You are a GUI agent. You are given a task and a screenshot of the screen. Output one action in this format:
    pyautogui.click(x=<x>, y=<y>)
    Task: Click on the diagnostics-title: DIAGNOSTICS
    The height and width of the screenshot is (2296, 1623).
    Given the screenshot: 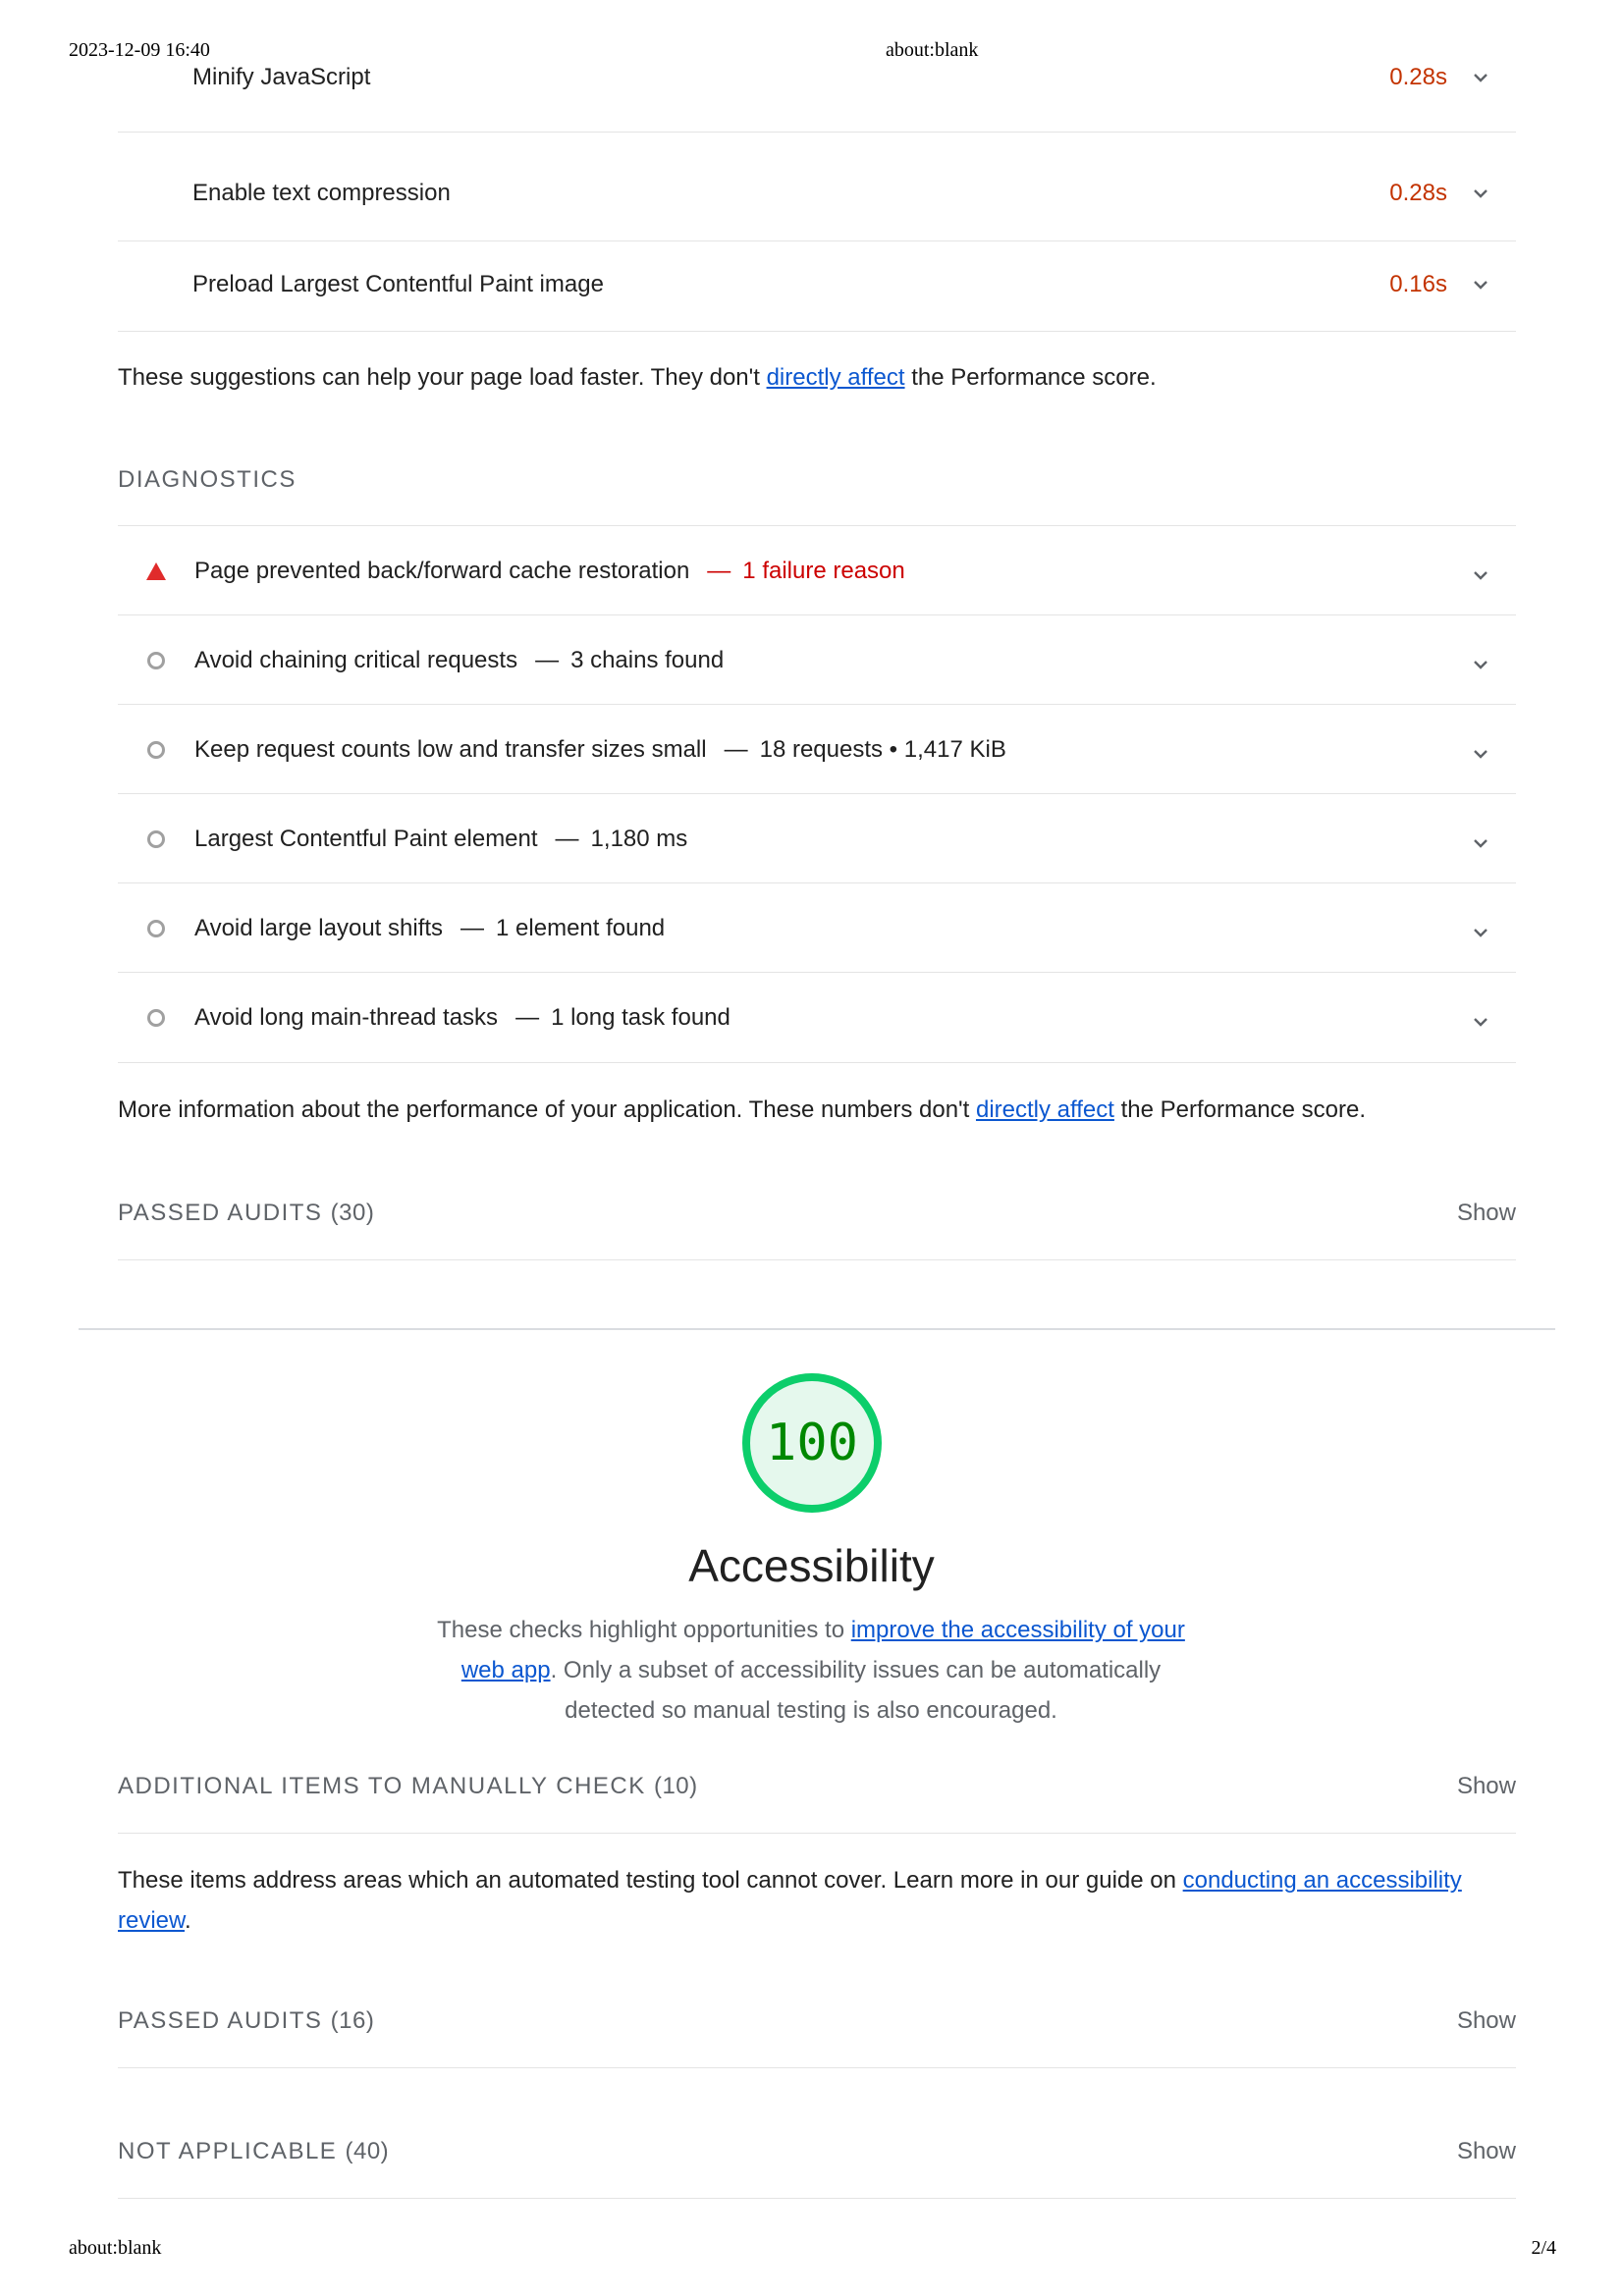 What is the action you would take?
    pyautogui.click(x=208, y=479)
    